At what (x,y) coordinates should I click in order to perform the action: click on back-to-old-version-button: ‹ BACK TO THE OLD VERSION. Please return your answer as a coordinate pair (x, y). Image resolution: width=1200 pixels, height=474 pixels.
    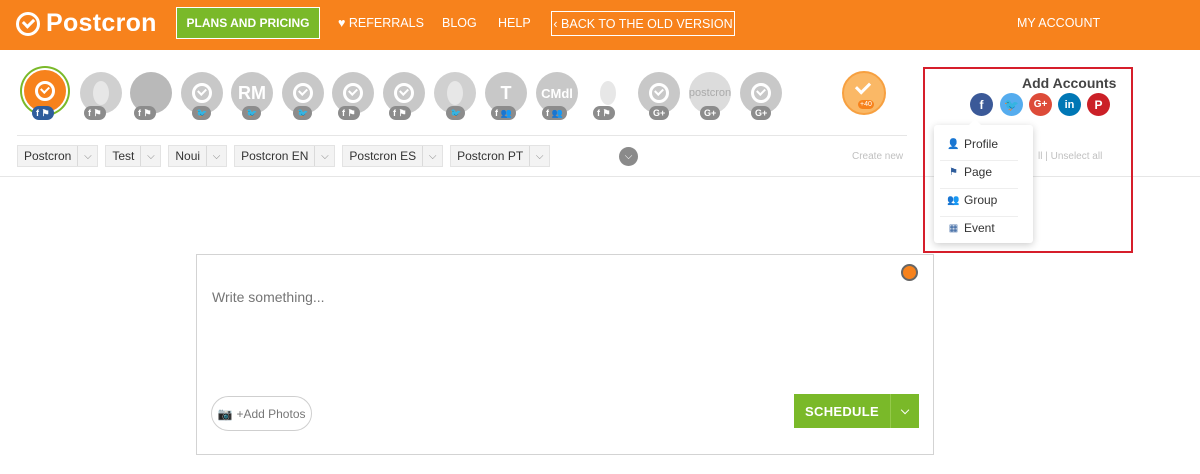
    Looking at the image, I should click on (643, 23).